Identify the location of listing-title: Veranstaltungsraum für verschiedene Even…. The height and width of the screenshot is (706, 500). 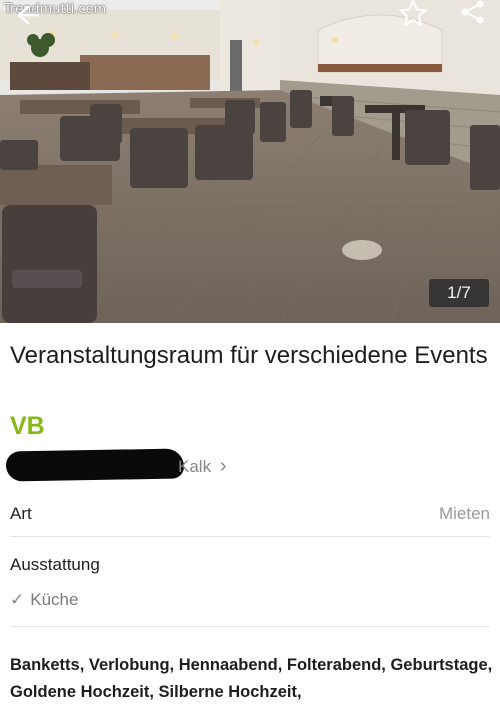
(249, 355).